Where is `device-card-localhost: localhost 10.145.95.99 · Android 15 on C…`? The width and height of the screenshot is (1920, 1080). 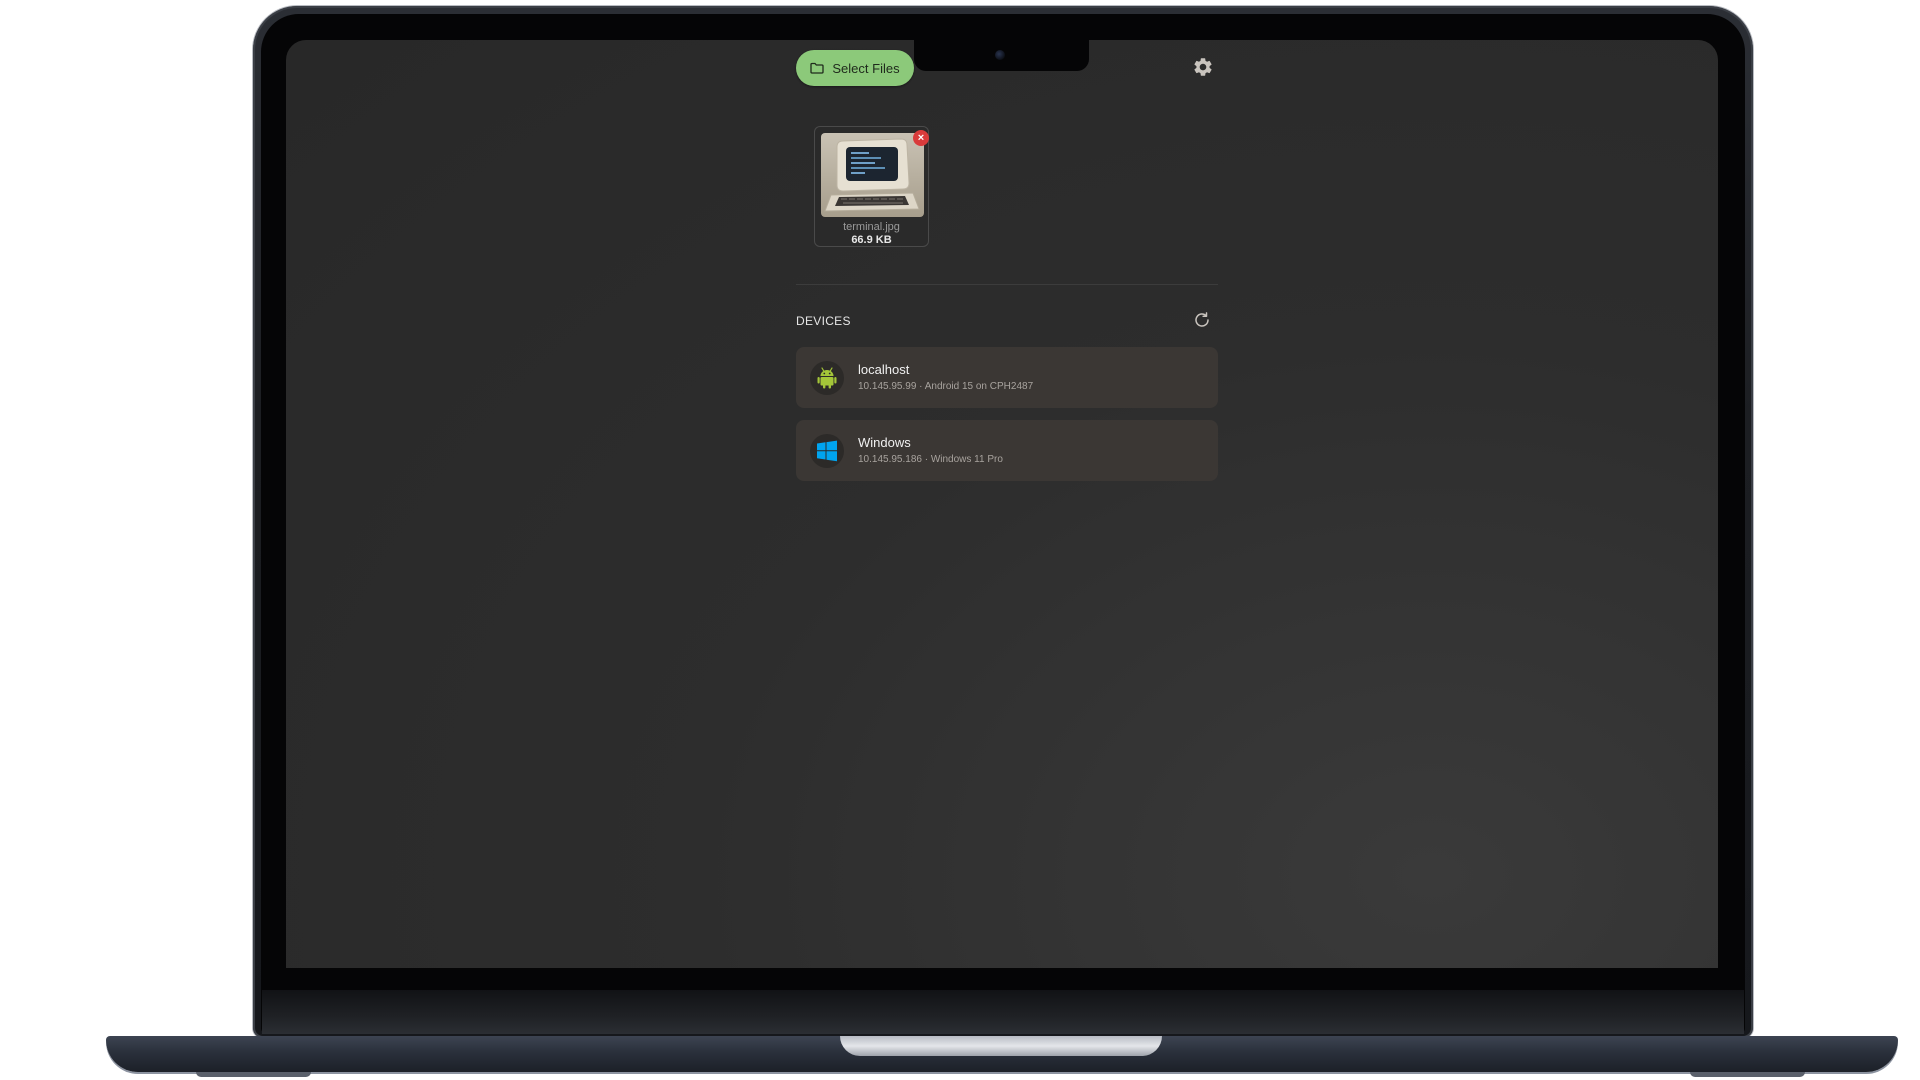
device-card-localhost: localhost 10.145.95.99 · Android 15 on C… is located at coordinates (1007, 377).